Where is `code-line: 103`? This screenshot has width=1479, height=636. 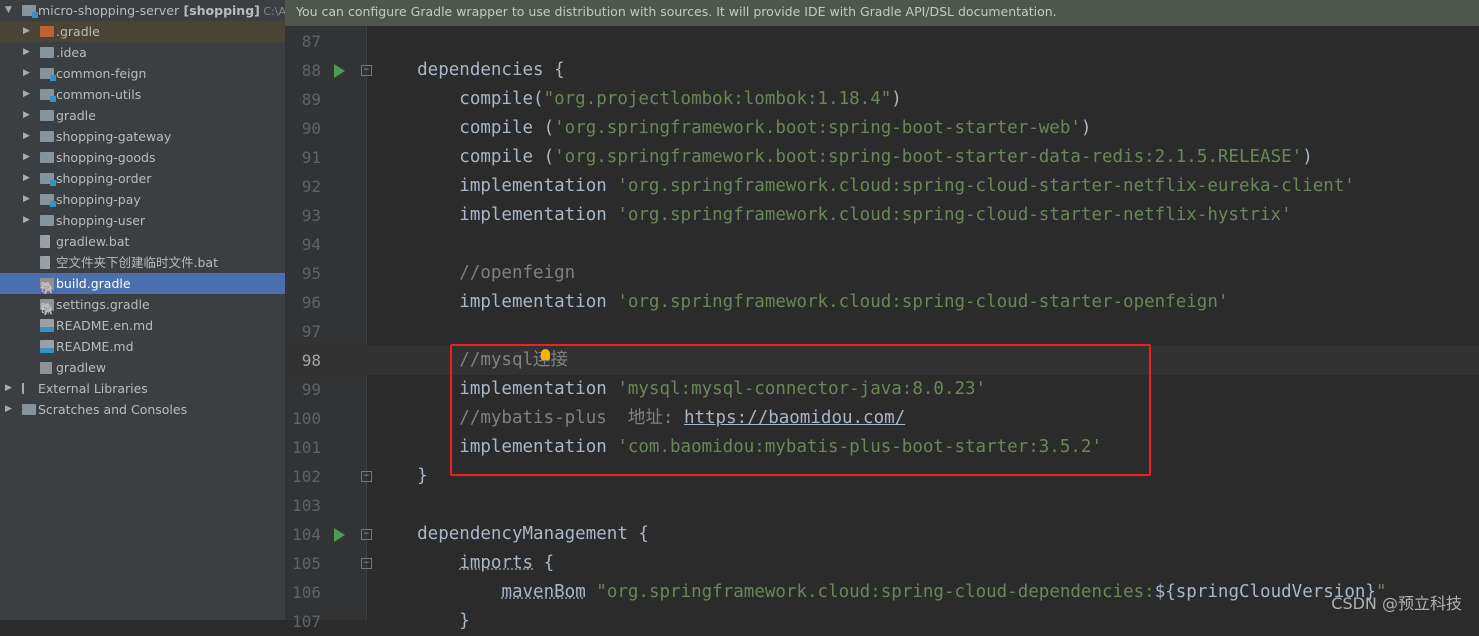
code-line: 103 is located at coordinates (882, 505).